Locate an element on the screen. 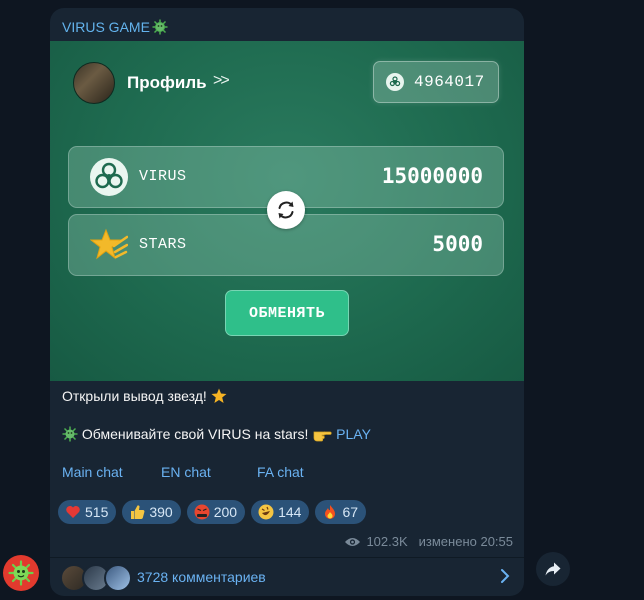  reaction-count: 200 is located at coordinates (225, 512).